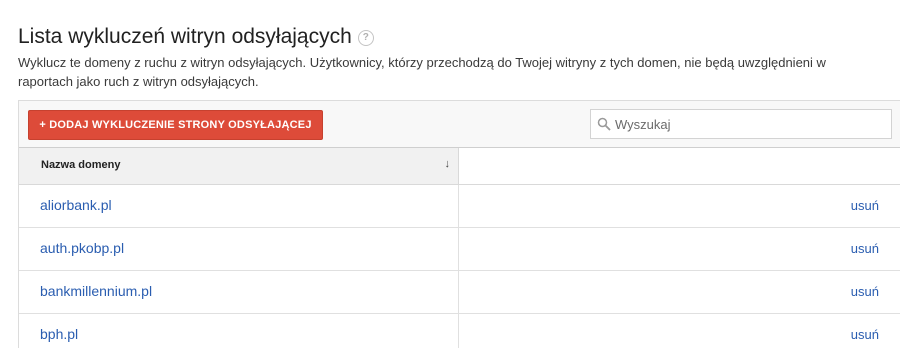 This screenshot has width=900, height=348. Describe the element at coordinates (679, 166) in the screenshot. I see `column-header-actions` at that location.